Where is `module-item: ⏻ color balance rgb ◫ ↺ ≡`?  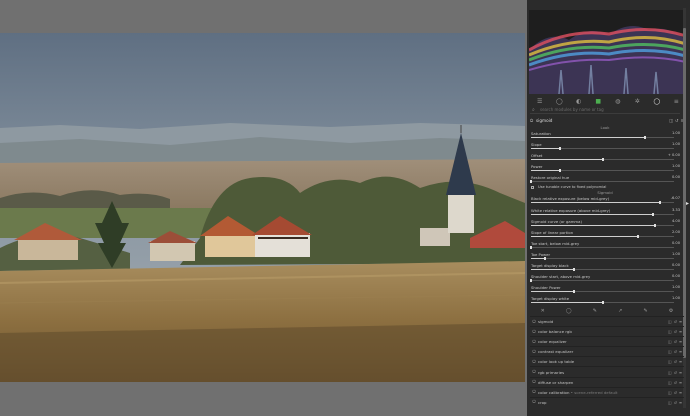
module-item: ⏻ color balance rgb ◫ ↺ ≡ is located at coordinates (607, 331).